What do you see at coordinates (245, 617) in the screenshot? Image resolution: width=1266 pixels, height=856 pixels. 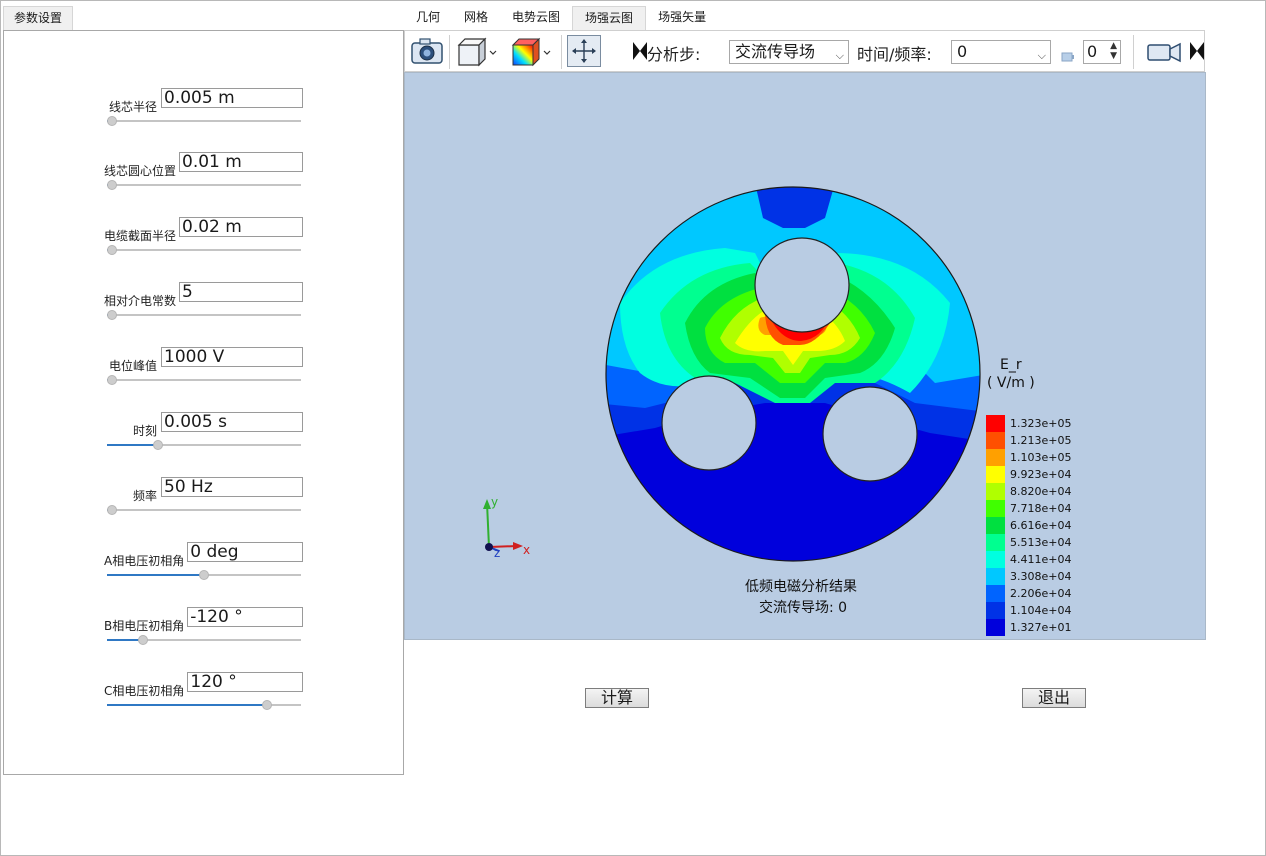 I see `param-value-input: -120 °` at bounding box center [245, 617].